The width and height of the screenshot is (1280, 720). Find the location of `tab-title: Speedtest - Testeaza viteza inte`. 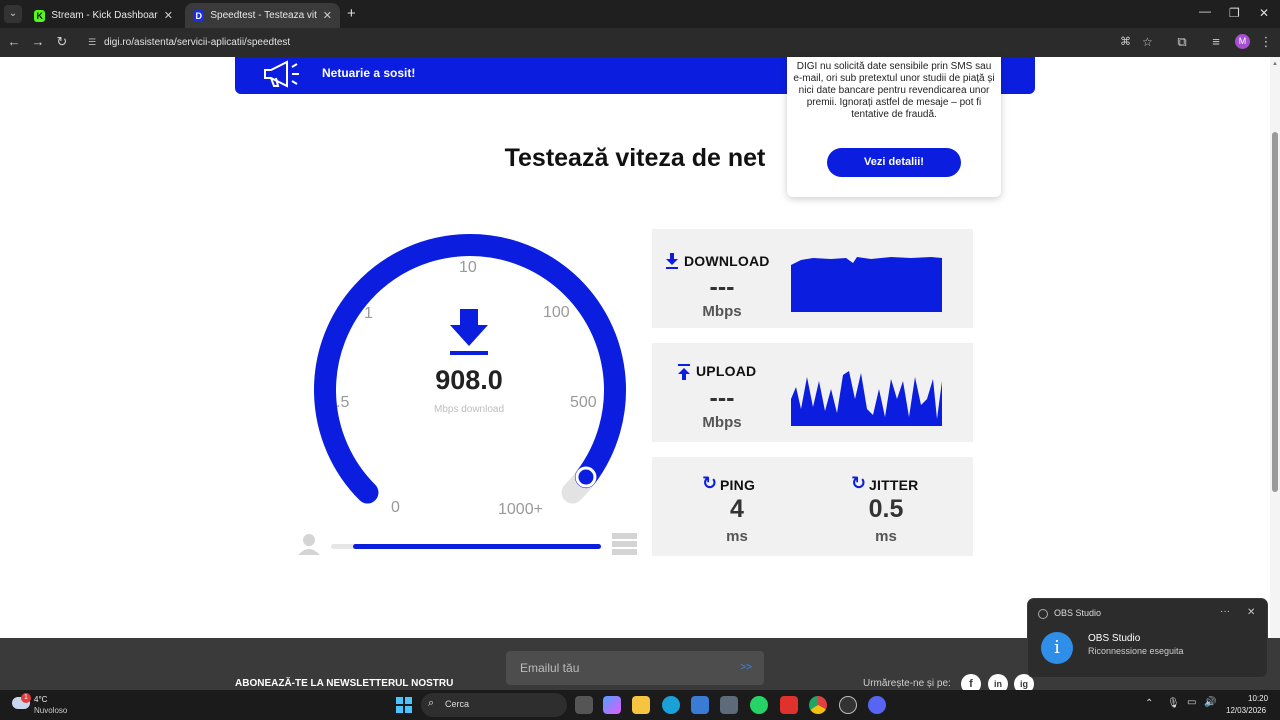

tab-title: Speedtest - Testeaza viteza inte is located at coordinates (263, 15).